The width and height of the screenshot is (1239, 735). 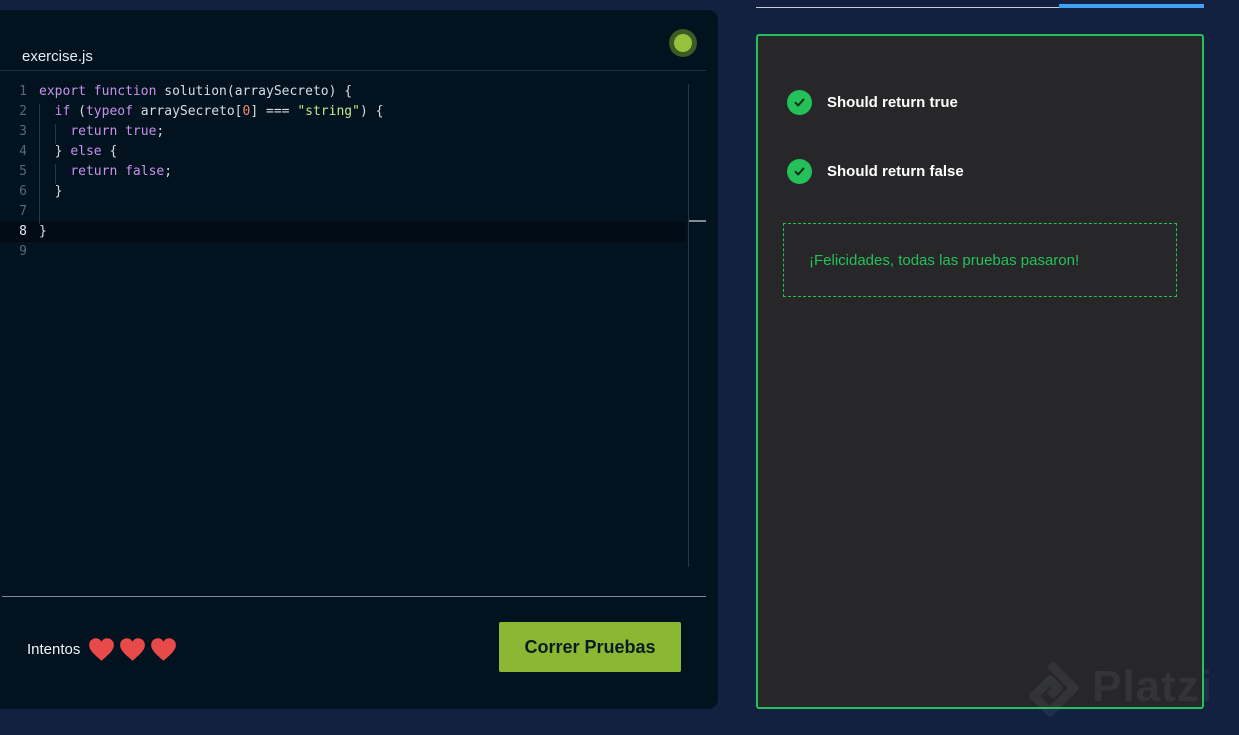 I want to click on watermark-text: Platzi, so click(x=1152, y=686).